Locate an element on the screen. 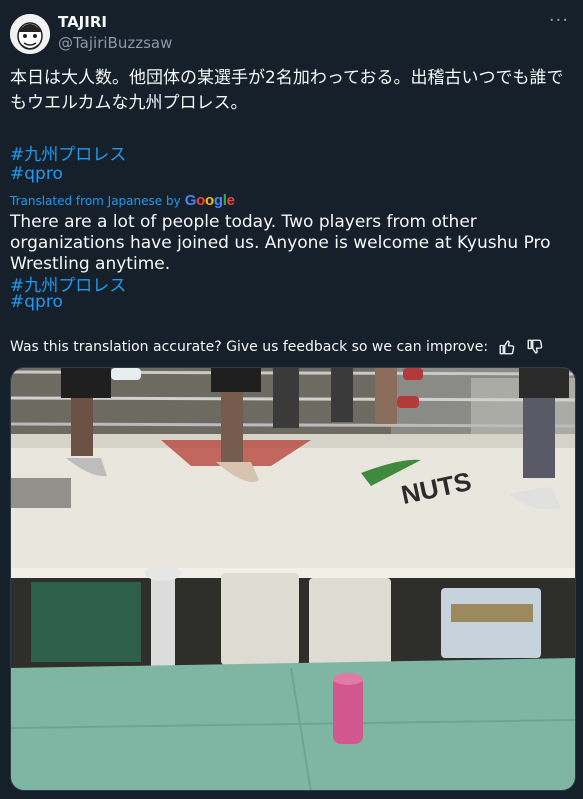 The height and width of the screenshot is (799, 583). hashtag-link: #九州プロレス is located at coordinates (68, 152).